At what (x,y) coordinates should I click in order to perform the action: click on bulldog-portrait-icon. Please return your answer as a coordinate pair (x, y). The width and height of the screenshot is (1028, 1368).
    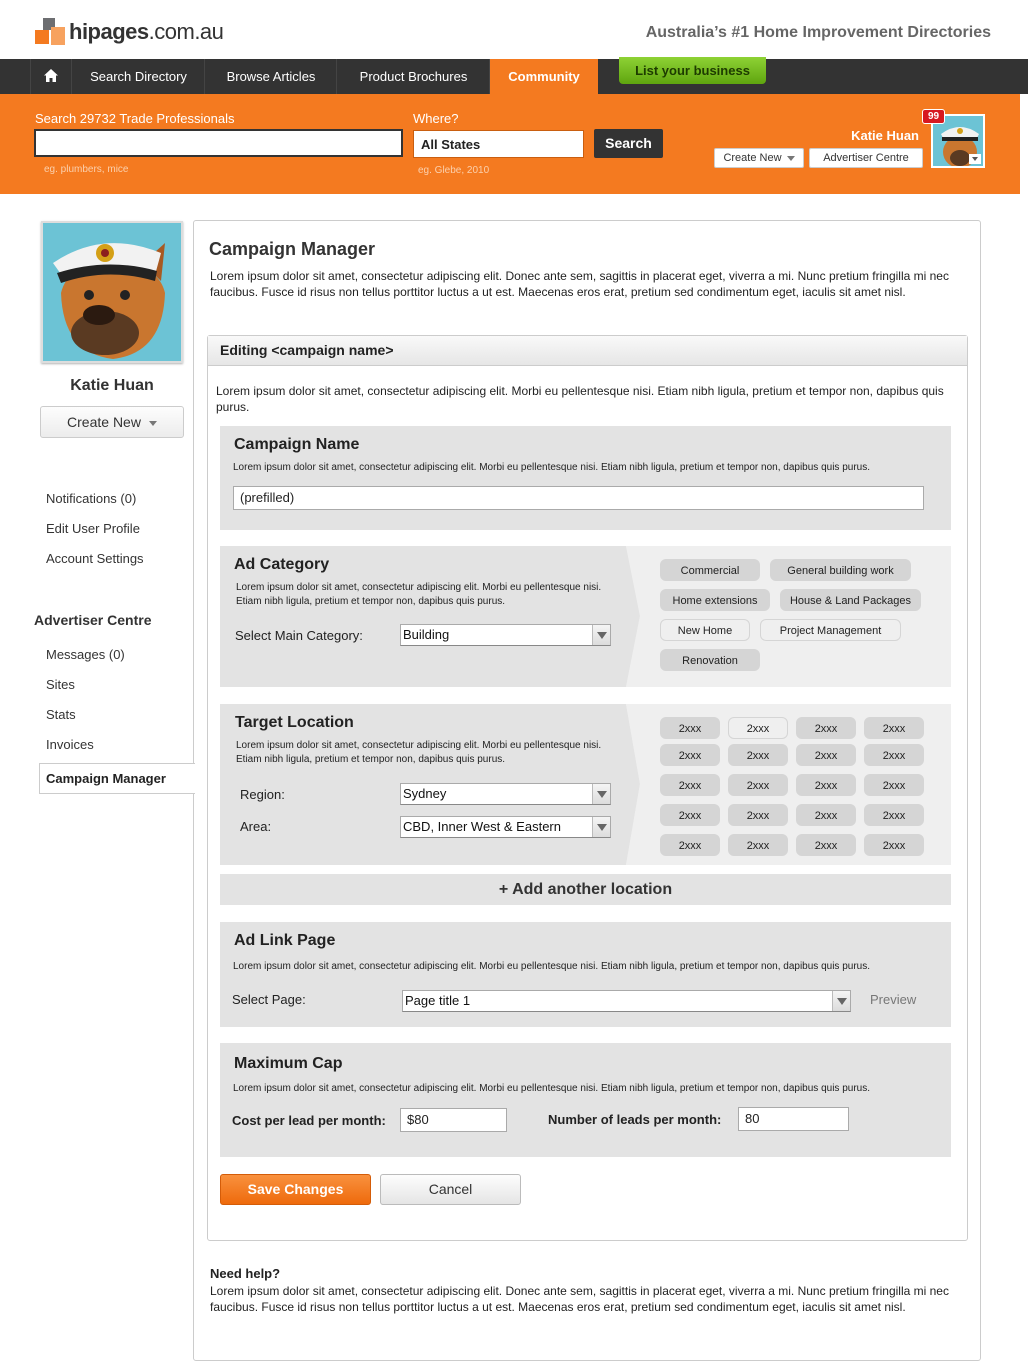
    Looking at the image, I should click on (112, 292).